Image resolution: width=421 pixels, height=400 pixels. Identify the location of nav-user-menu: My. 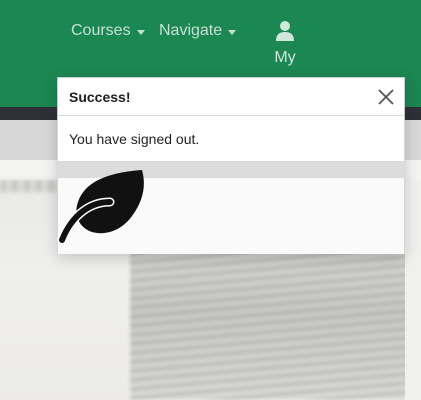
(285, 43).